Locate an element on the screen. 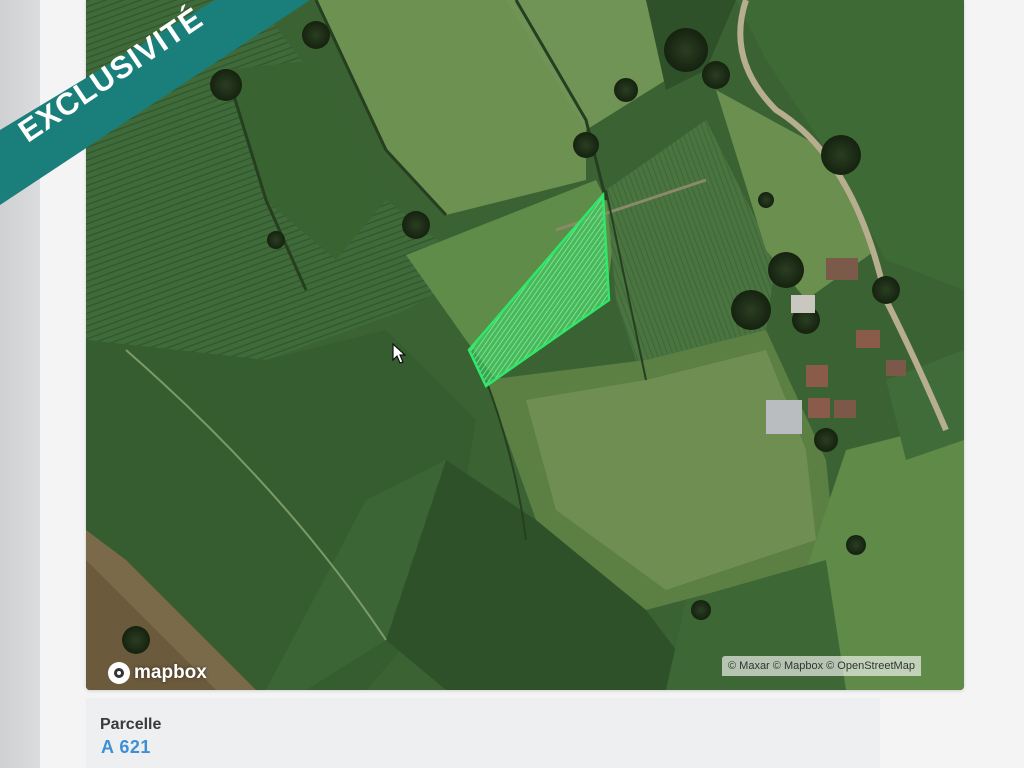 The image size is (1024, 768). mapbox-logo-text: mapbox is located at coordinates (170, 672).